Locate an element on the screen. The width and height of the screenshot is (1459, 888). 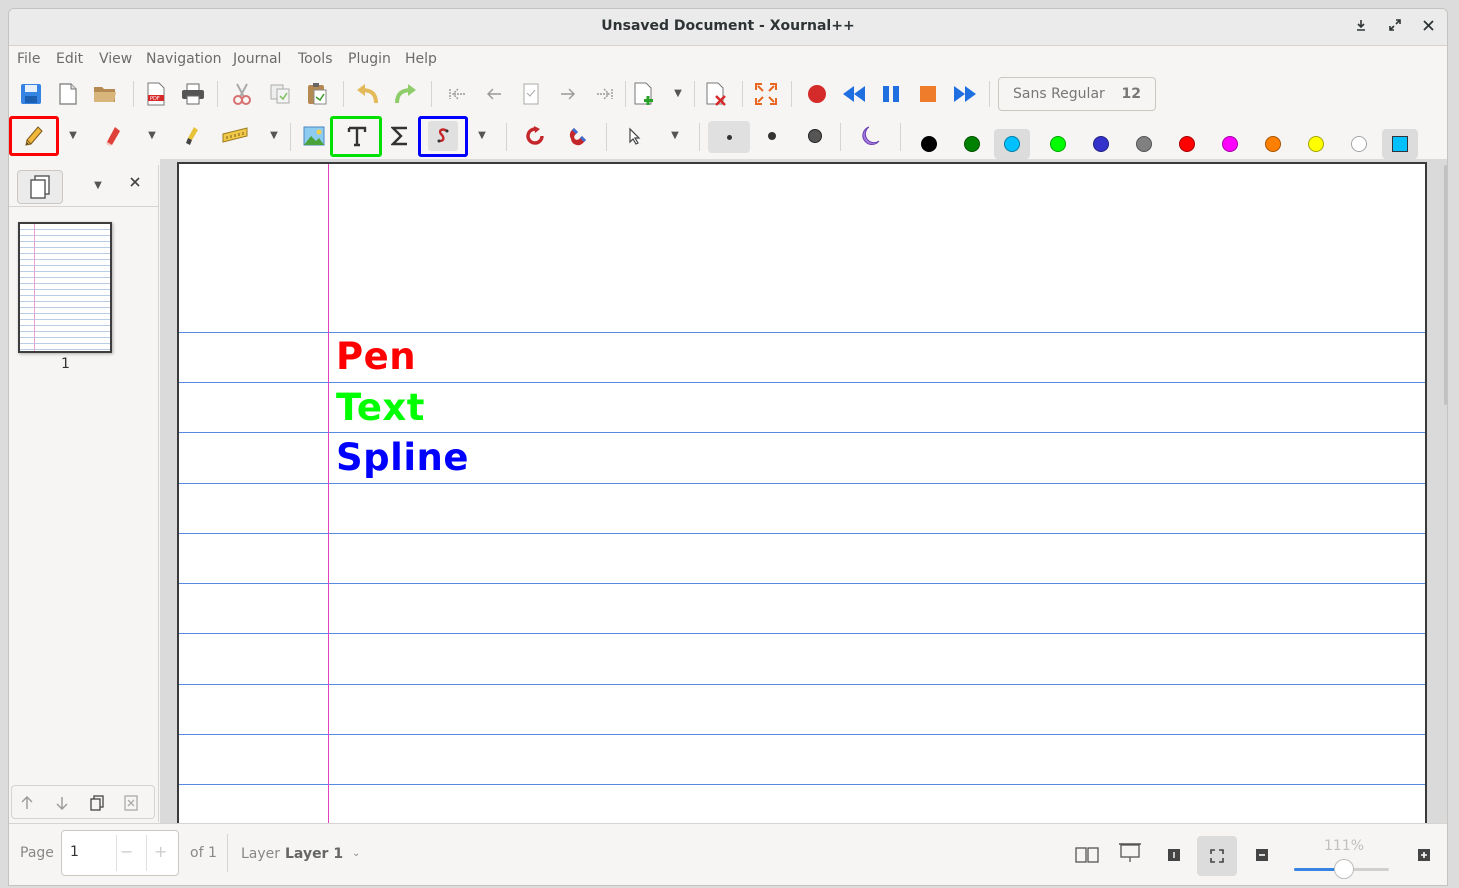
paste-icon is located at coordinates (317, 94).